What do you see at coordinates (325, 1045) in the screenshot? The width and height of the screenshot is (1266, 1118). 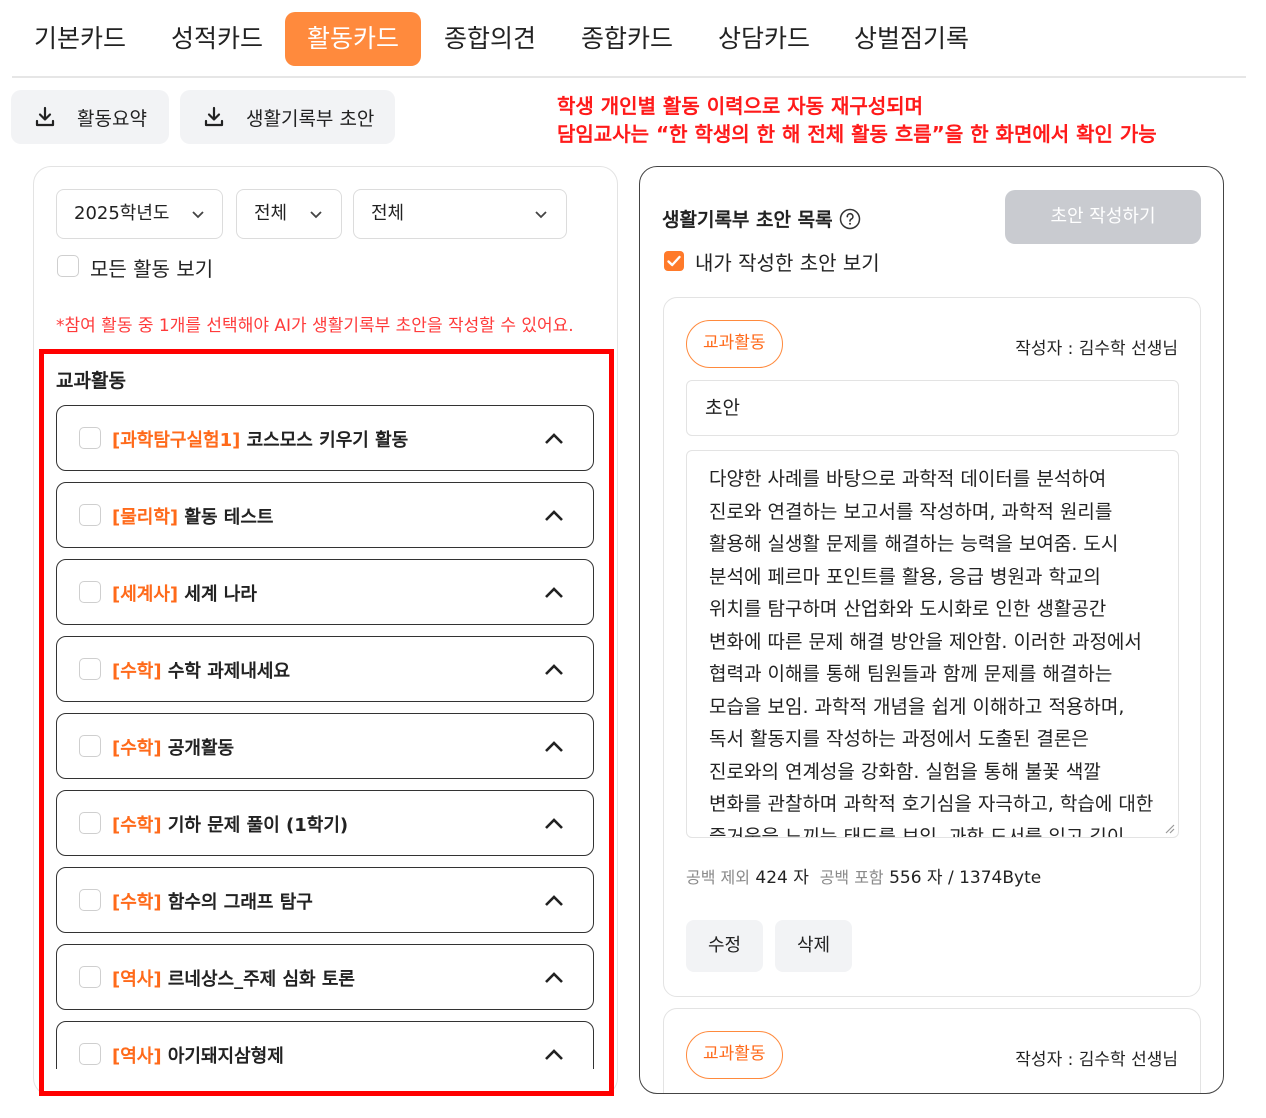 I see `activity-item: [역사] 아기돼지삼형제` at bounding box center [325, 1045].